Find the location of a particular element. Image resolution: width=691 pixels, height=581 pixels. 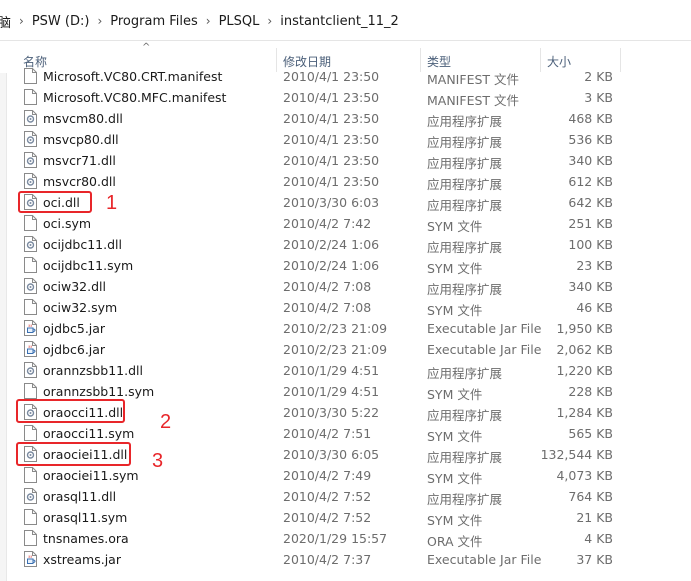

file-name: Microsoft.VC80.MFC.manifest is located at coordinates (135, 97).